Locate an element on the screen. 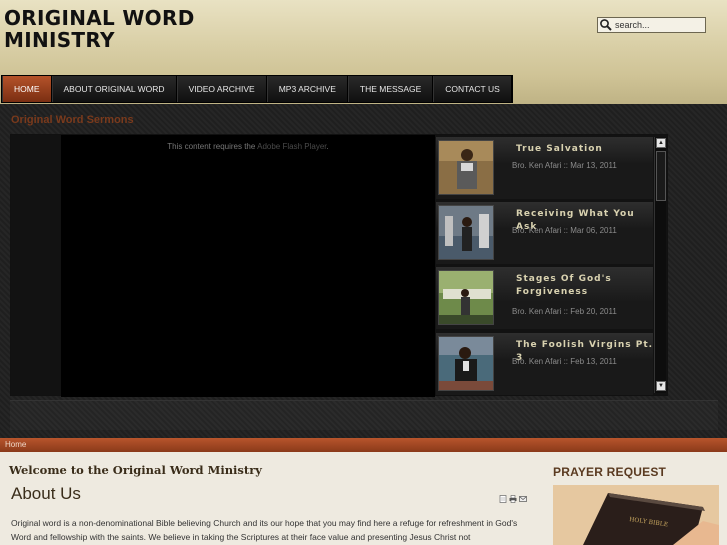 The width and height of the screenshot is (727, 545). search-box is located at coordinates (651, 25).